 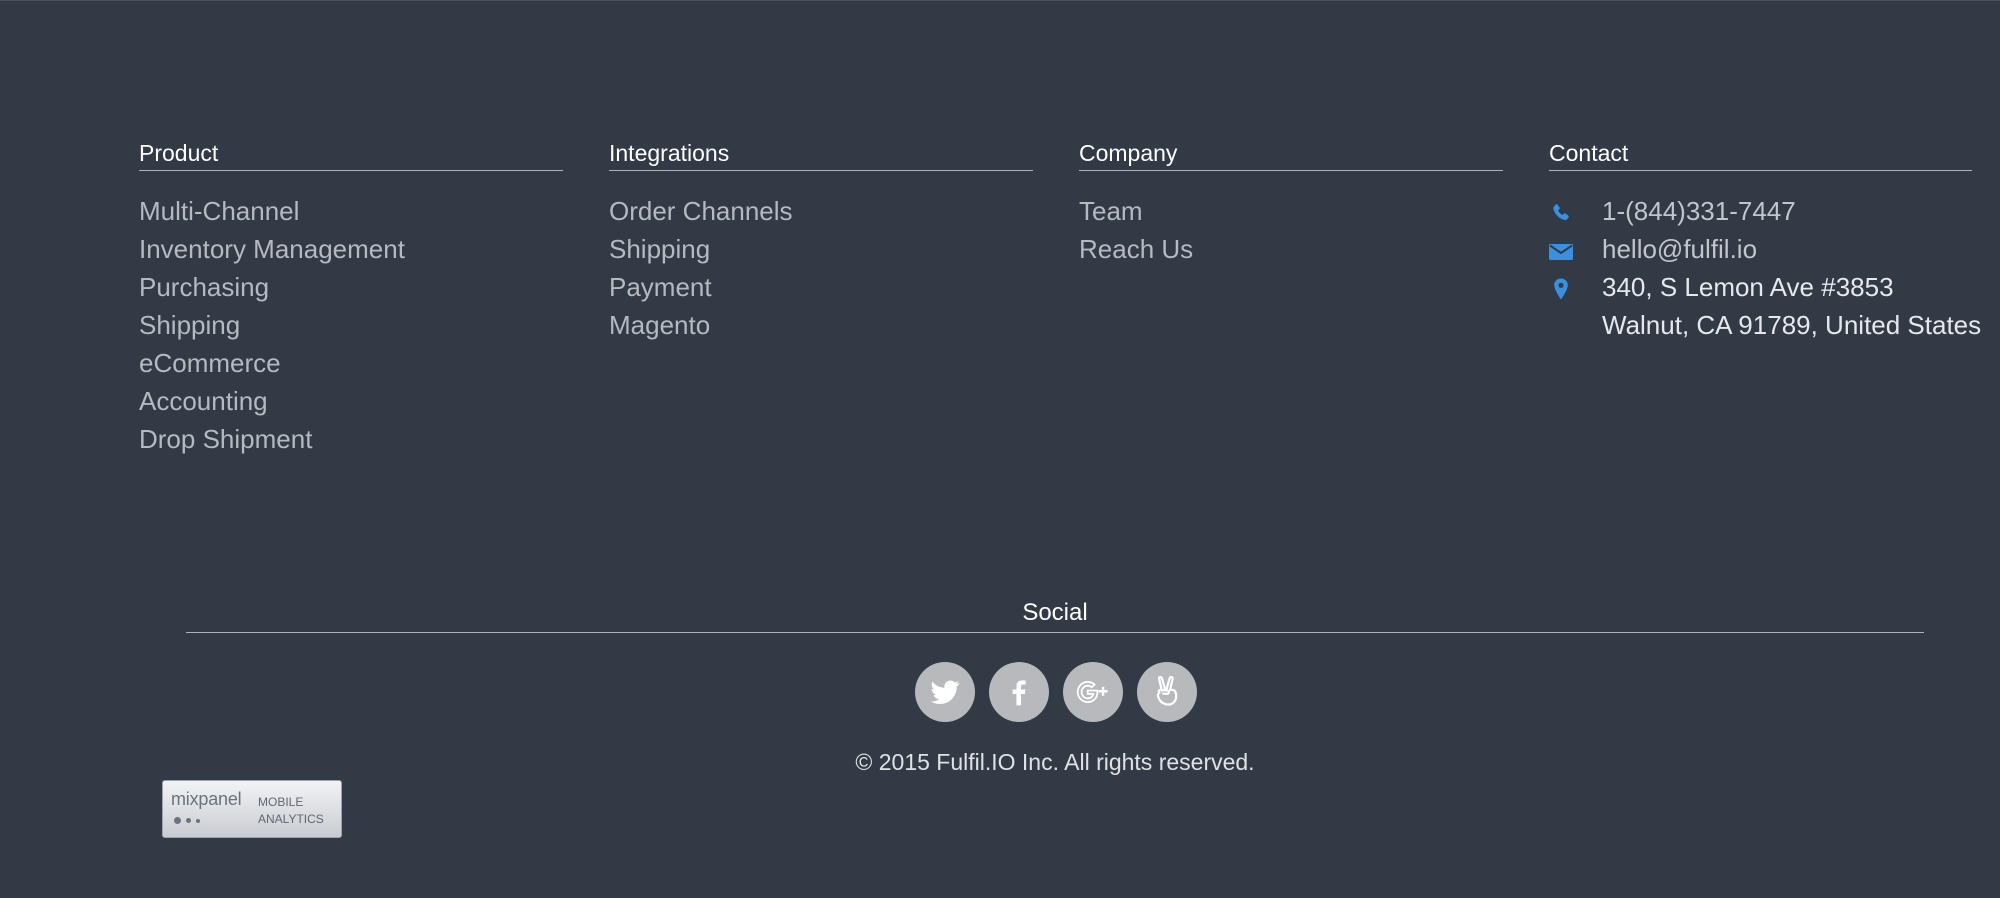 I want to click on footer-column-company: Company Team Reach Us, so click(x=1291, y=202).